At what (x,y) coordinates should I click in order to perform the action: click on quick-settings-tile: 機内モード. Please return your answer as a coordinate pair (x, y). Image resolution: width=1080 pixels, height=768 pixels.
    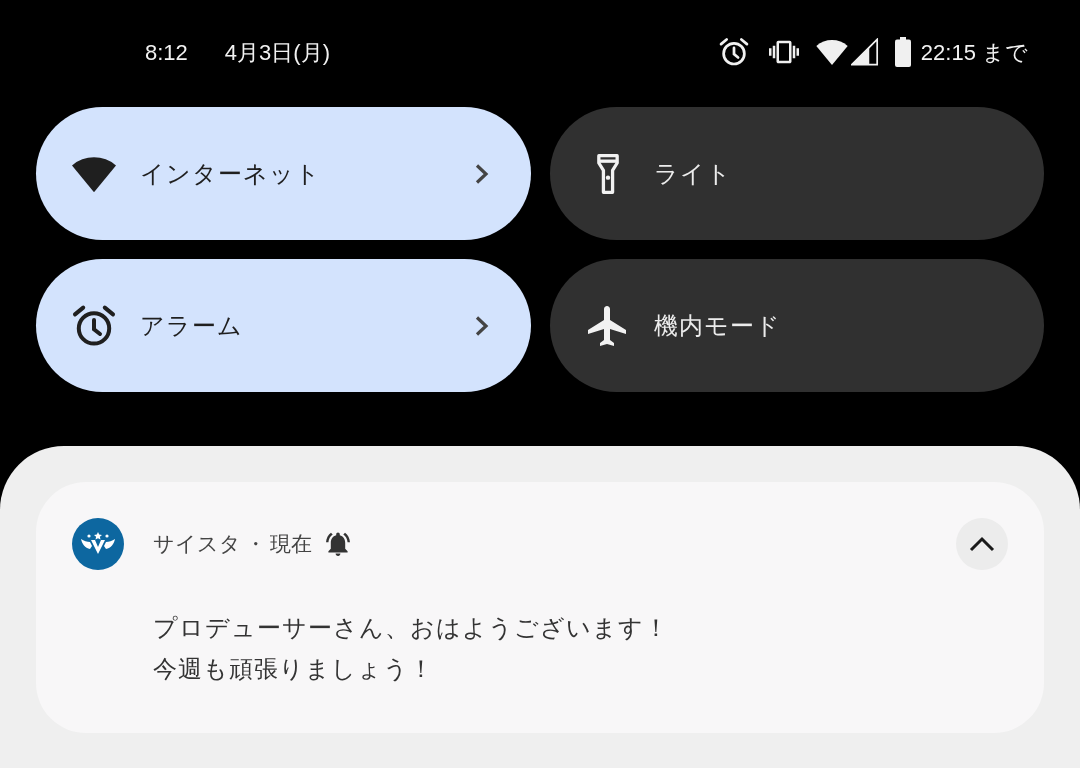
    Looking at the image, I should click on (796, 325).